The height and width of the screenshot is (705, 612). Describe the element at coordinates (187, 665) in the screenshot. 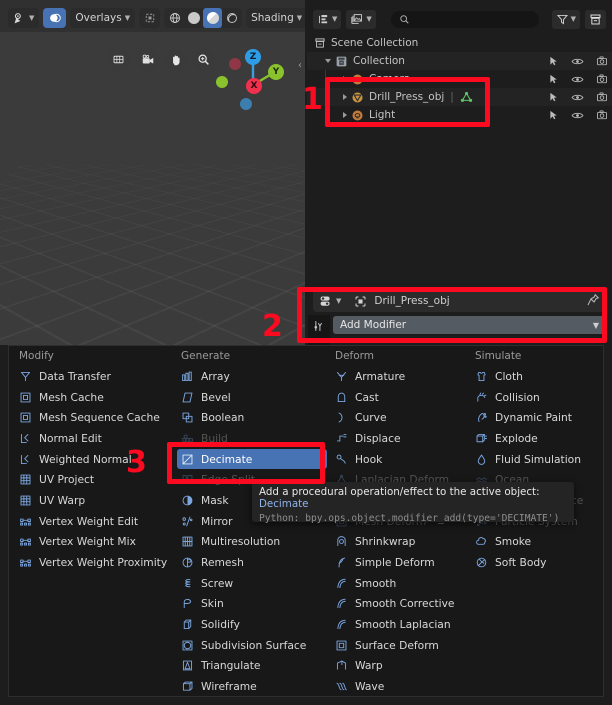

I see `triangulate-icon` at that location.